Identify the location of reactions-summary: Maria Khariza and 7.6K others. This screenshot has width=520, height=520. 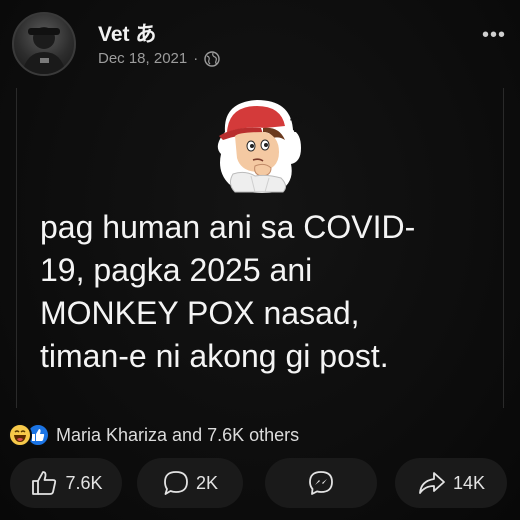
(153, 435).